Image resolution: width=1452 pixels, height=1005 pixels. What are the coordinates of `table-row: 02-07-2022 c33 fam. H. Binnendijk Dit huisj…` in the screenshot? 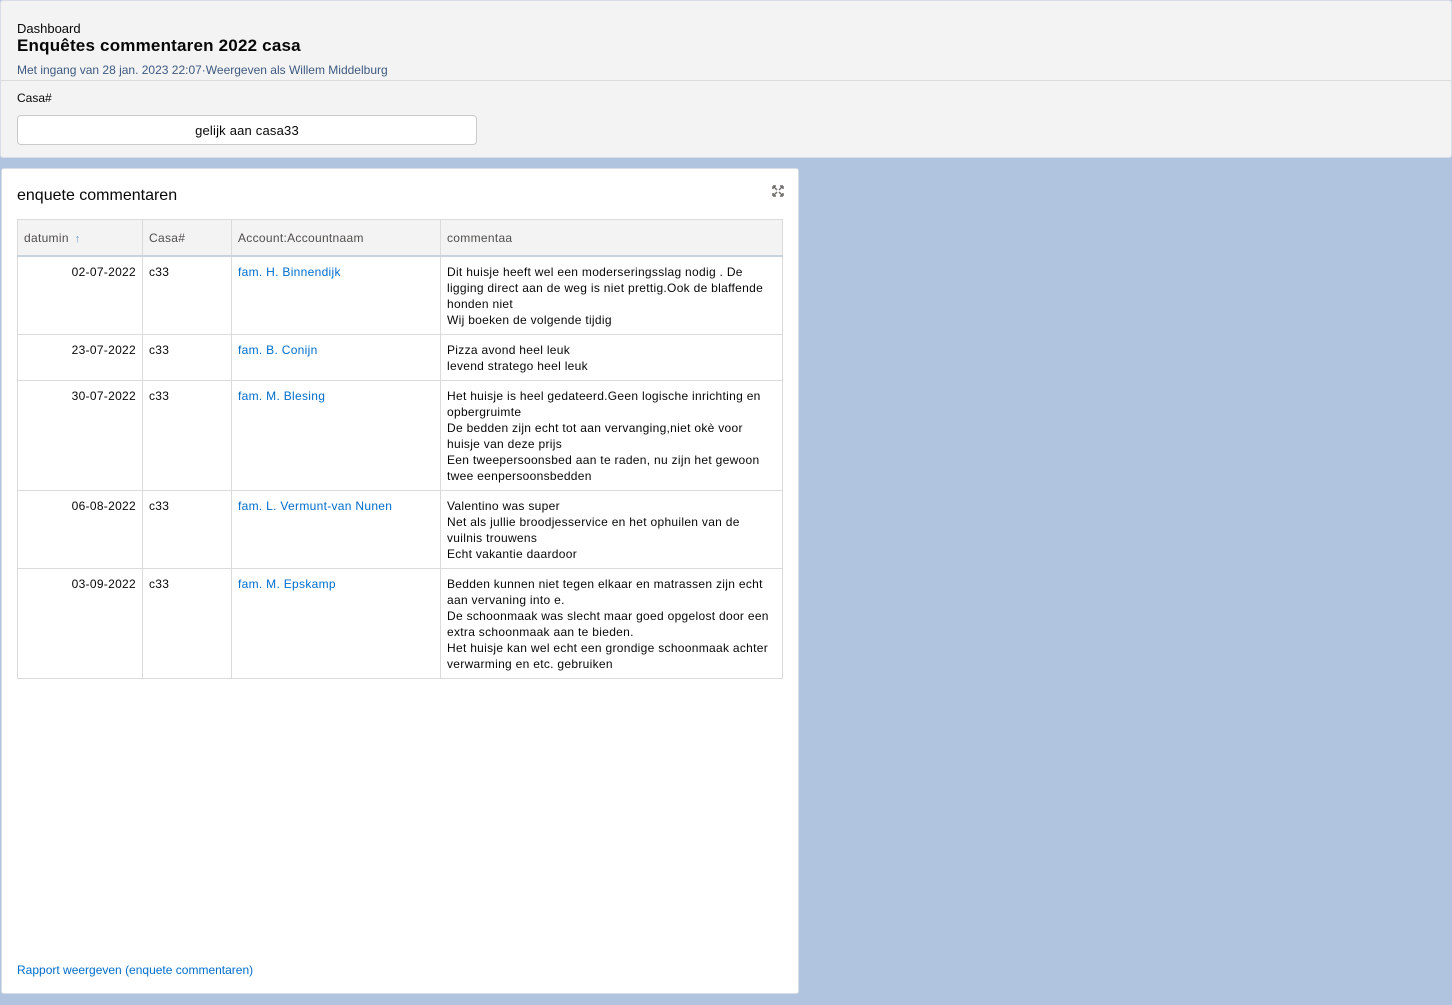 It's located at (400, 295).